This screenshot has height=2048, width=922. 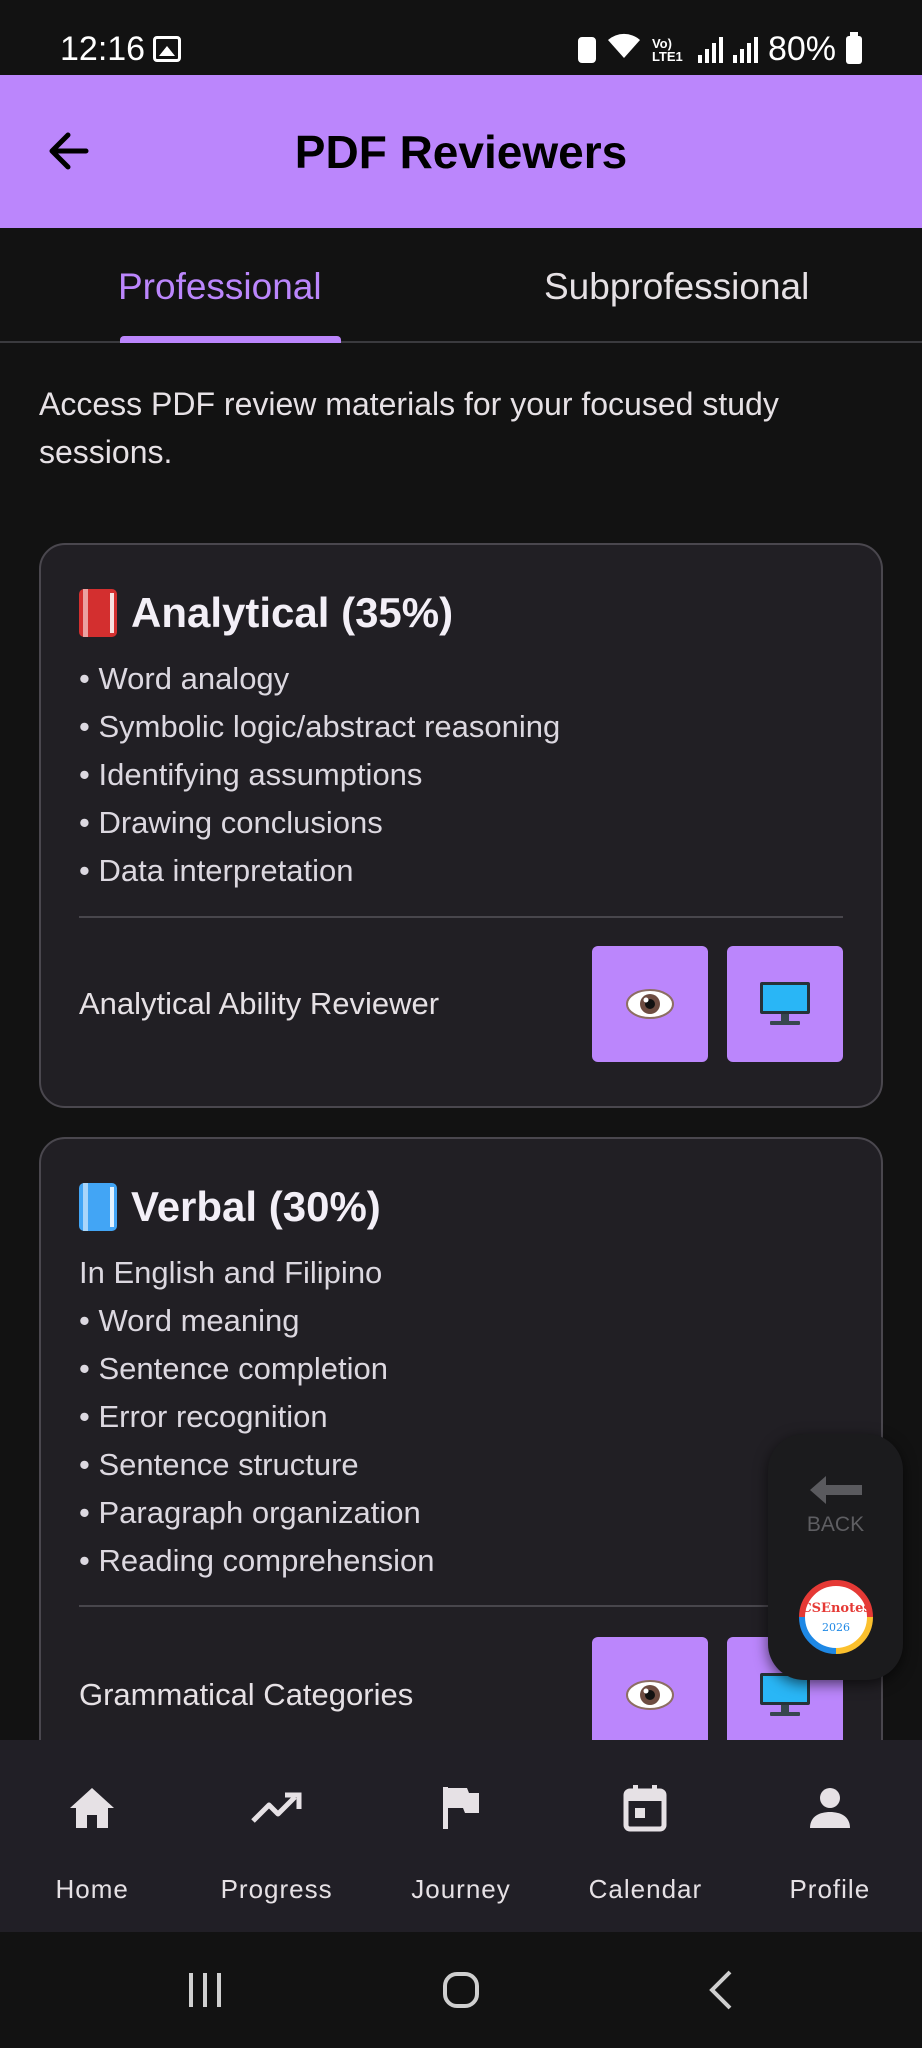 I want to click on nav-label: Progress, so click(x=276, y=1889).